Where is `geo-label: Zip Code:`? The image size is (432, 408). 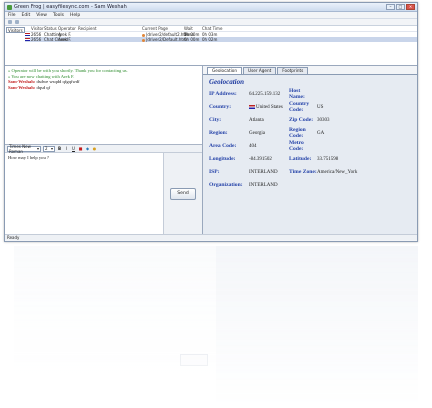
geo-label: Zip Code: is located at coordinates (301, 119).